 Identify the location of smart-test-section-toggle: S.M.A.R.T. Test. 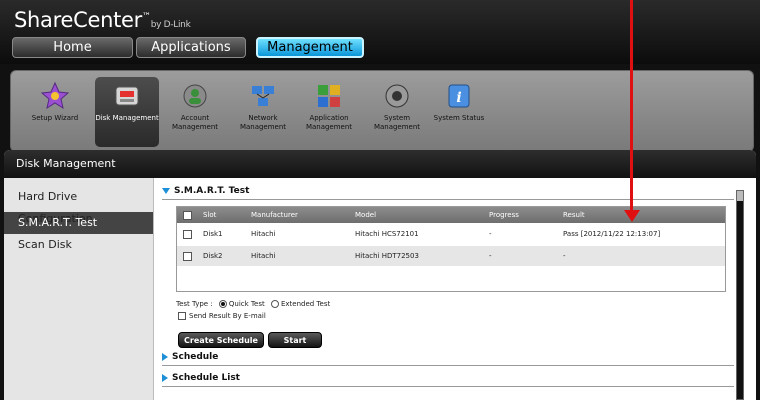
(205, 191).